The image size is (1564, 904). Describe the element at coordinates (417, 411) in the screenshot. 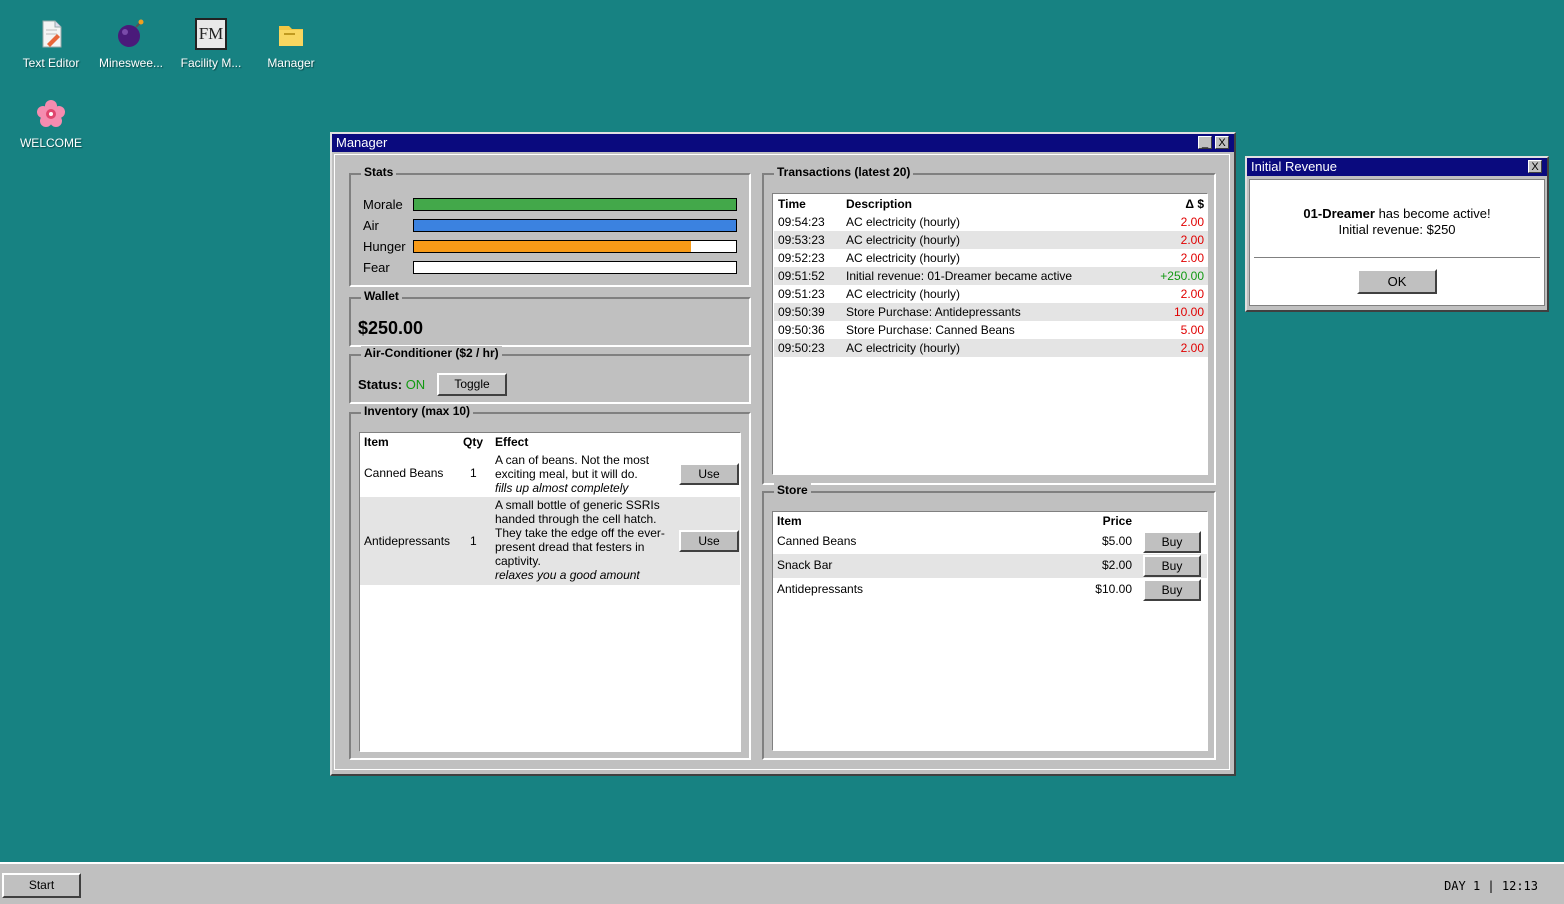

I see `inventory-title: Inventory (max 10)` at that location.